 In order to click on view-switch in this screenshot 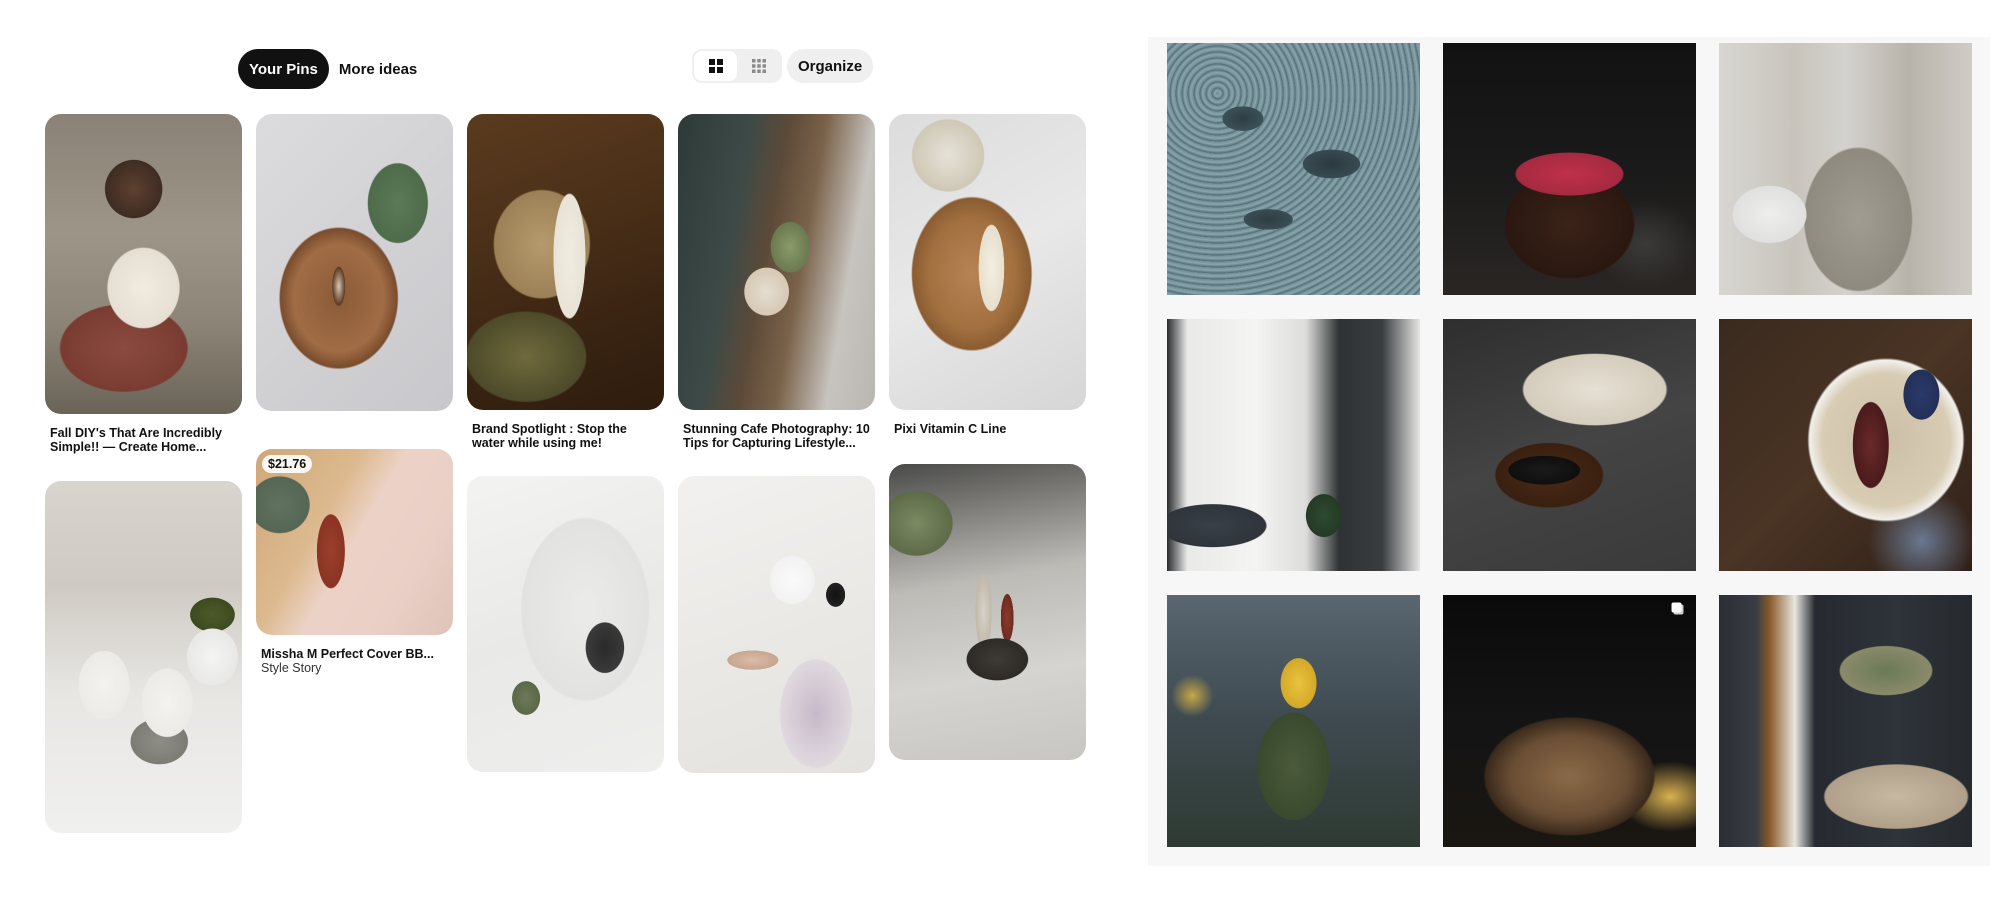, I will do `click(737, 66)`.